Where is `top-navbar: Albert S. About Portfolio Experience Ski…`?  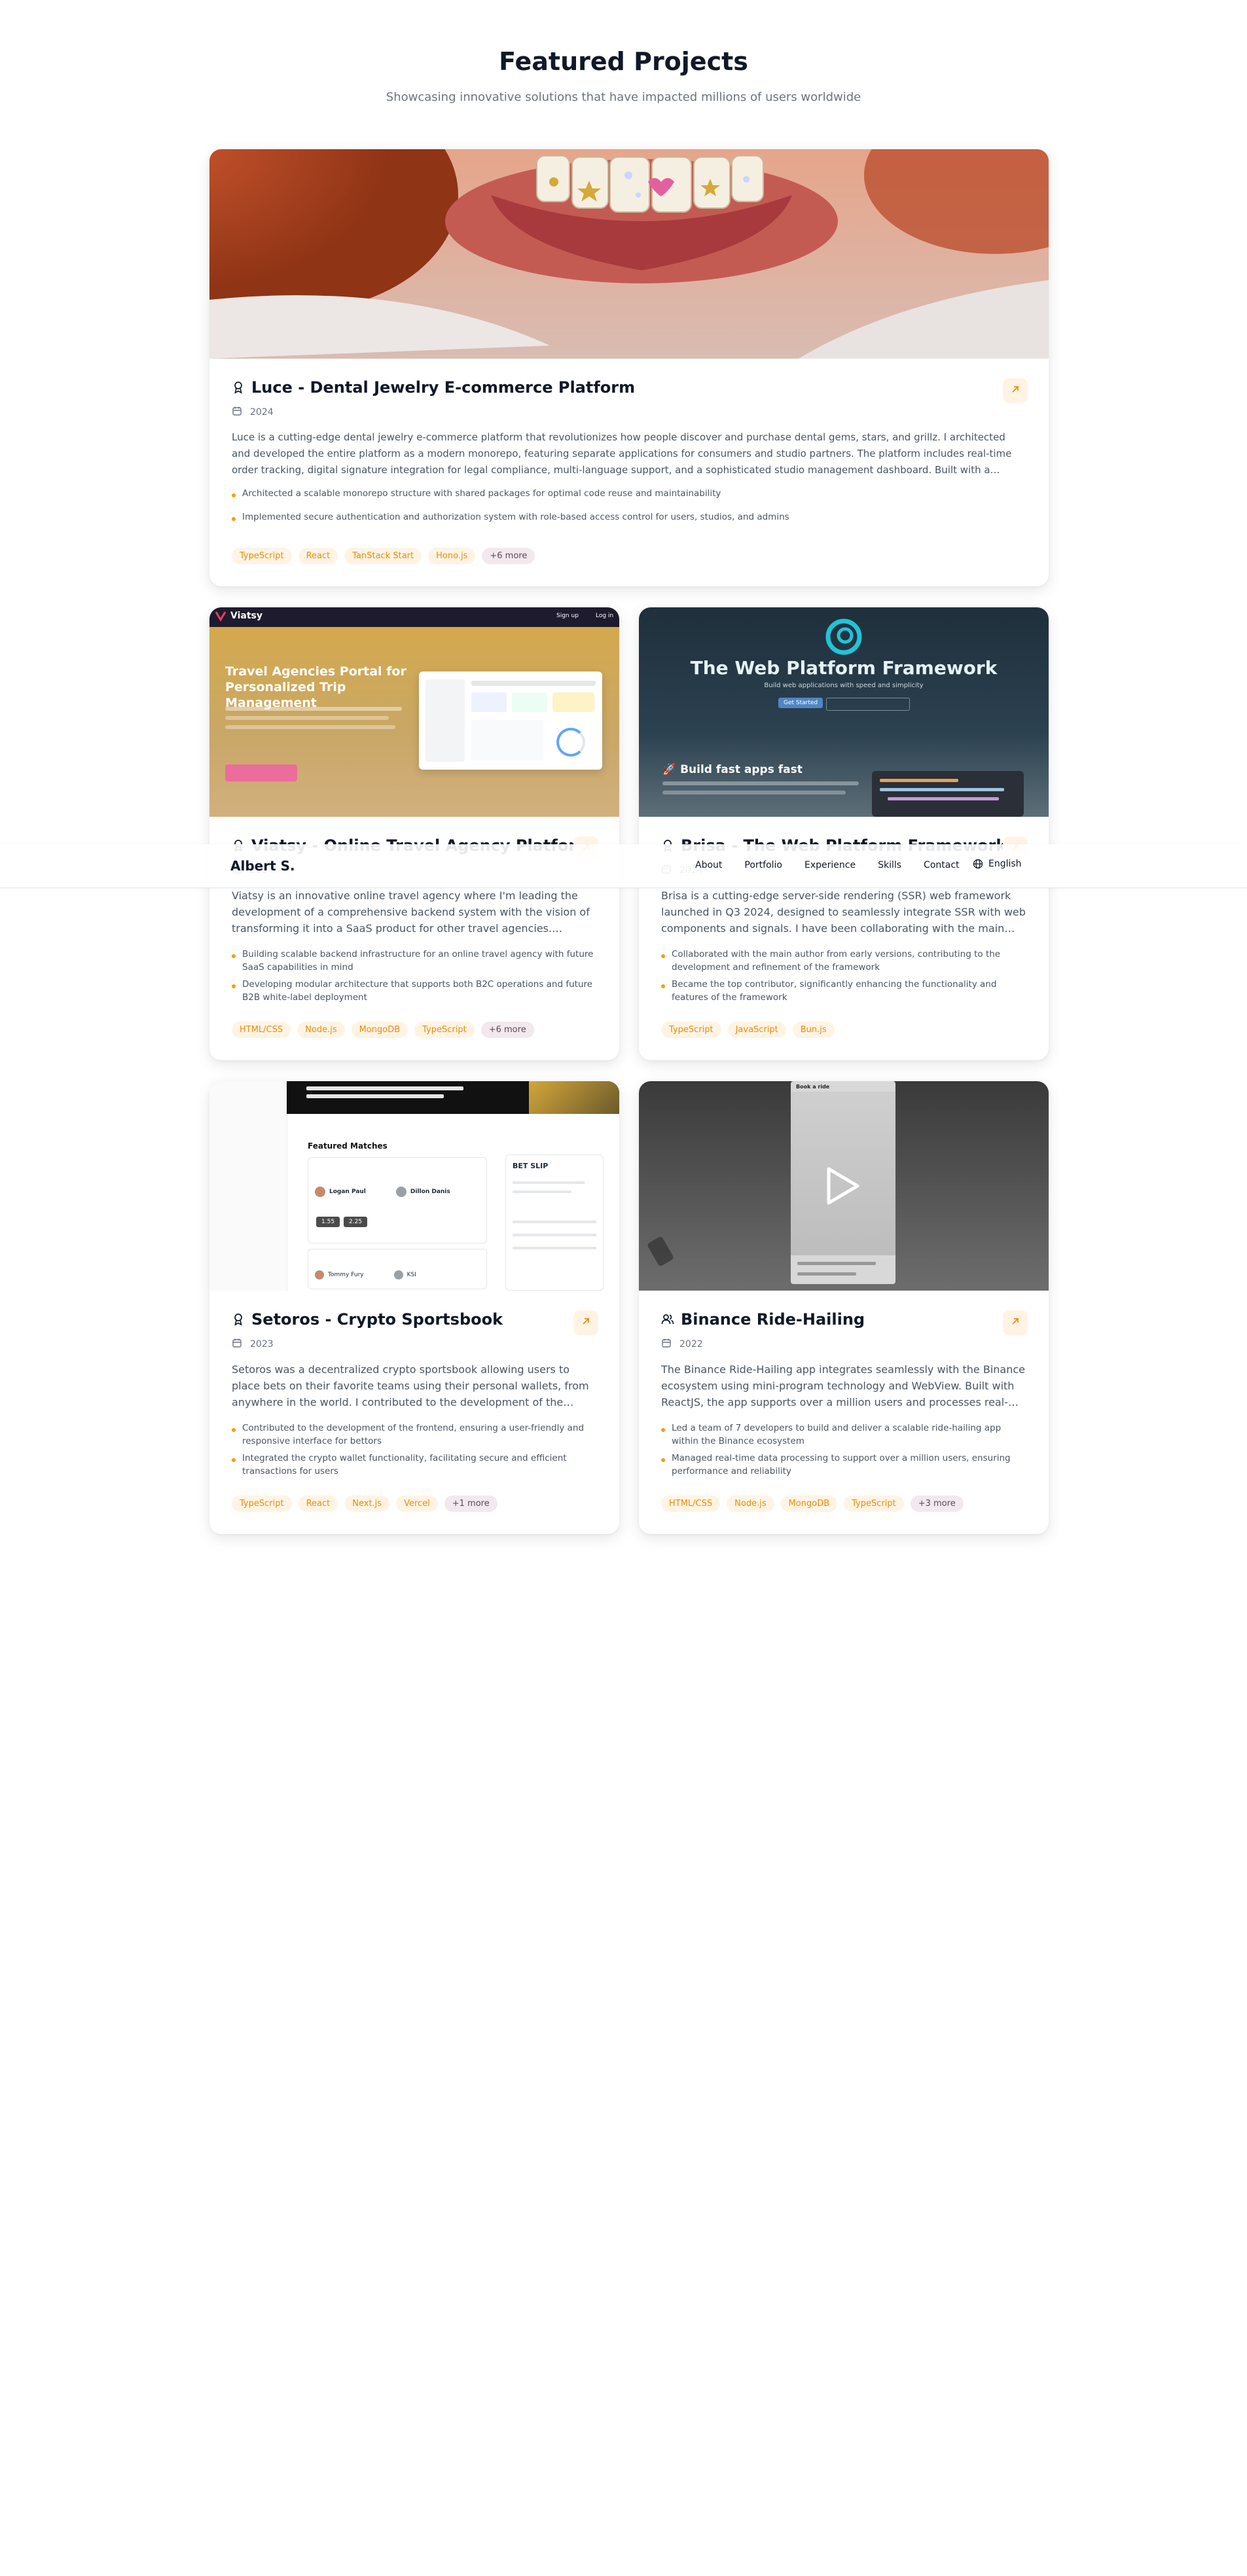 top-navbar: Albert S. About Portfolio Experience Ski… is located at coordinates (623, 866).